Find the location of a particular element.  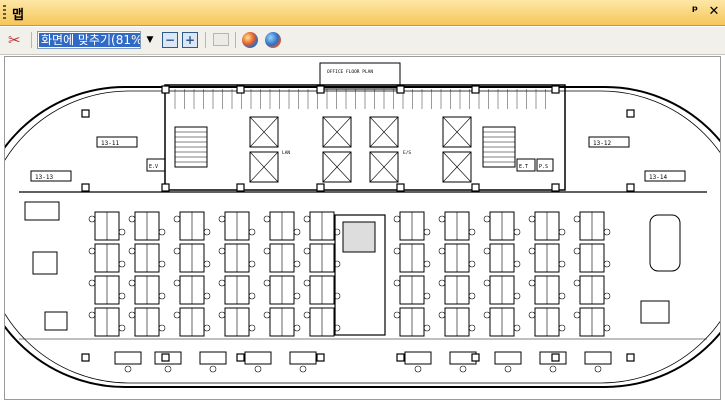

room-tag-1311: 13-11 is located at coordinates (110, 143).